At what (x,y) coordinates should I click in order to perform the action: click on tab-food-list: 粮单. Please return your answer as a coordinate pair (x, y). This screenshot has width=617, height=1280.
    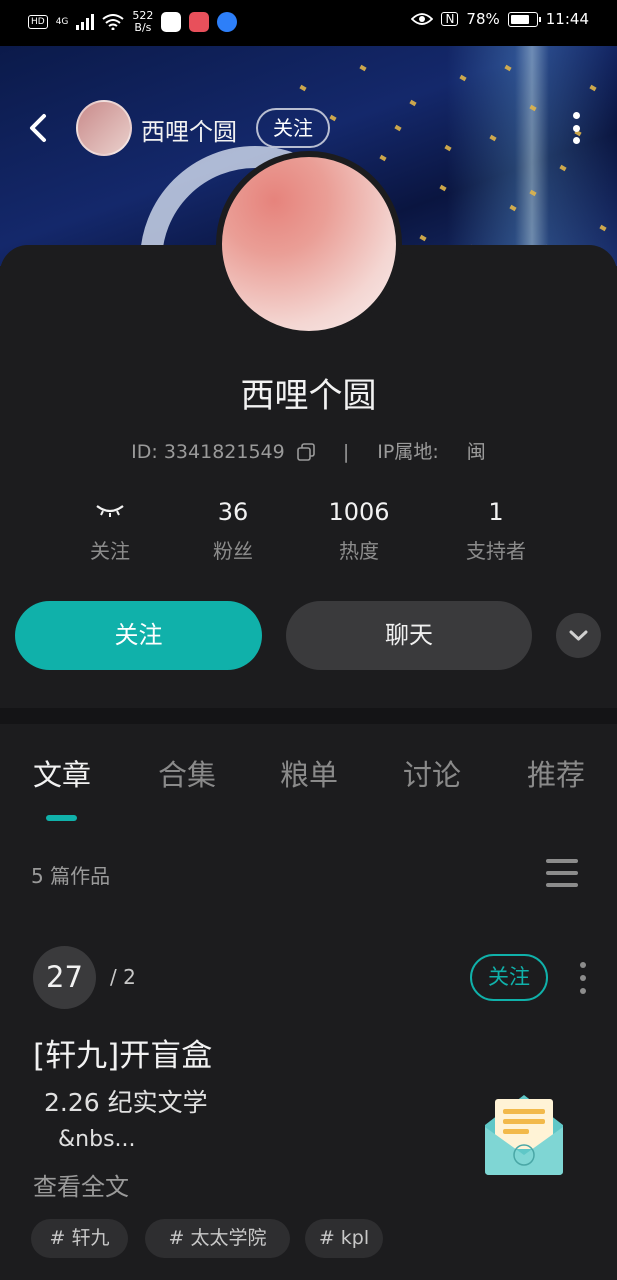
    Looking at the image, I should click on (309, 773).